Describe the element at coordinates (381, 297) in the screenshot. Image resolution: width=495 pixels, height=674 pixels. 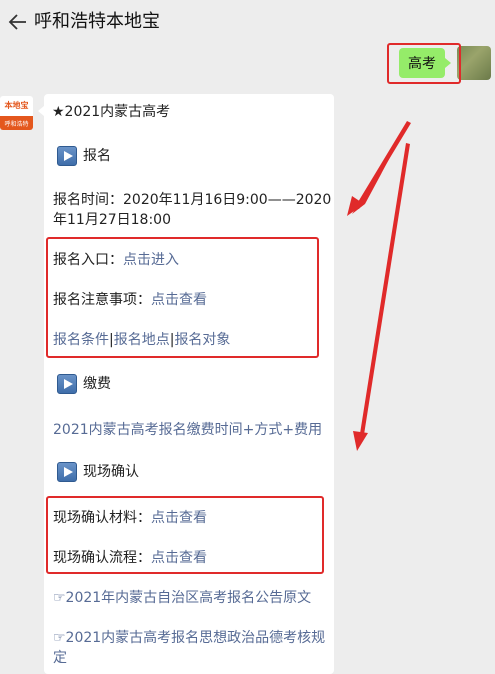
I see `annotation-arrow-lower` at that location.